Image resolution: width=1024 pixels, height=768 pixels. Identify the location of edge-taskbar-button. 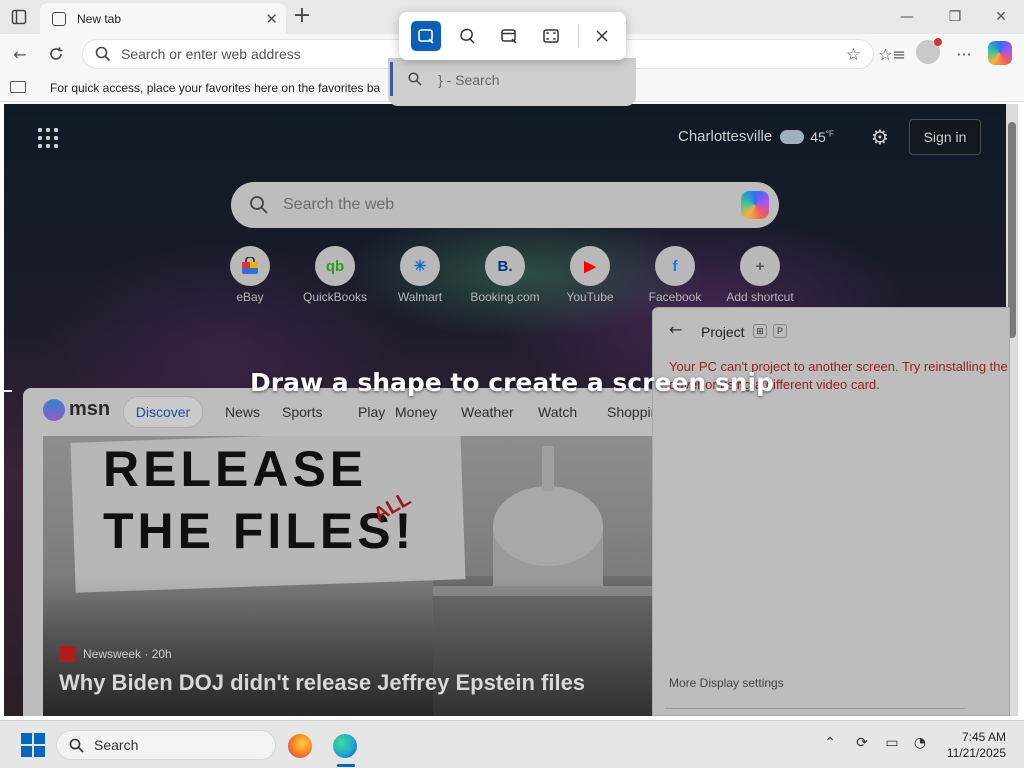
(345, 746).